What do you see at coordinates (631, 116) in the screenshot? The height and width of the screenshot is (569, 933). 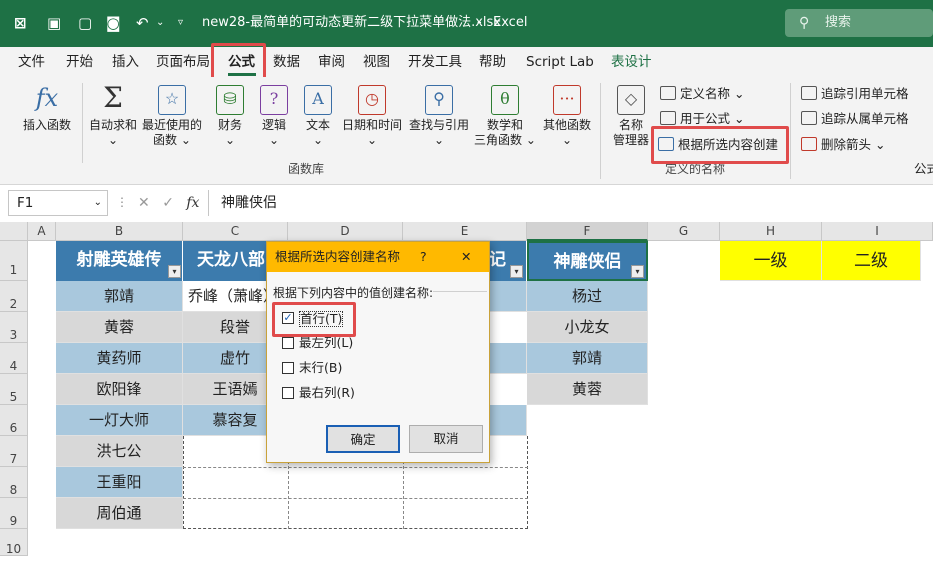 I see `name-manager-button: ◇ 名称 管理器` at bounding box center [631, 116].